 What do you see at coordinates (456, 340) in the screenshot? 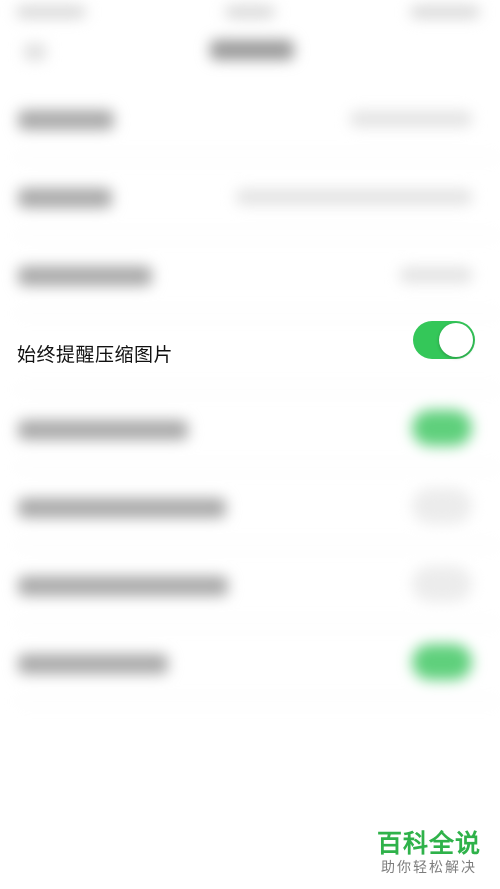
I see `toggle-knob` at bounding box center [456, 340].